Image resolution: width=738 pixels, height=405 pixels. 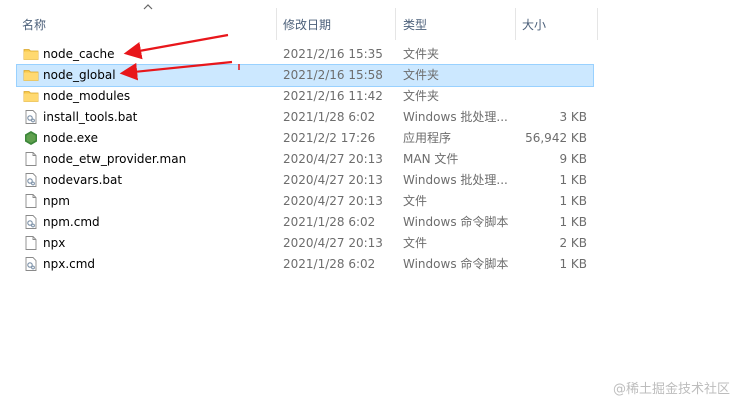 What do you see at coordinates (333, 54) in the screenshot?
I see `file-modified-date: 2021/2/16 15:35` at bounding box center [333, 54].